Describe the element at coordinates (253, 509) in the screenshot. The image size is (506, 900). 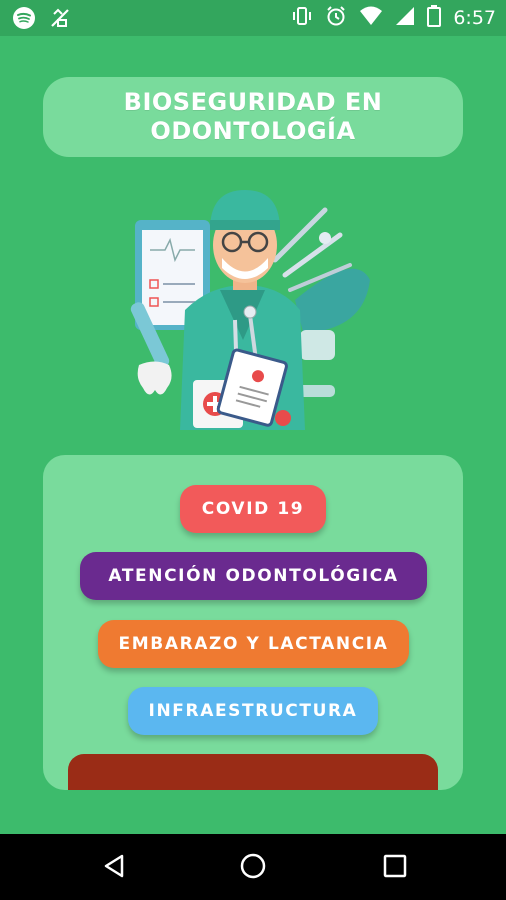
I see `covid-19-button: COVID 19` at that location.